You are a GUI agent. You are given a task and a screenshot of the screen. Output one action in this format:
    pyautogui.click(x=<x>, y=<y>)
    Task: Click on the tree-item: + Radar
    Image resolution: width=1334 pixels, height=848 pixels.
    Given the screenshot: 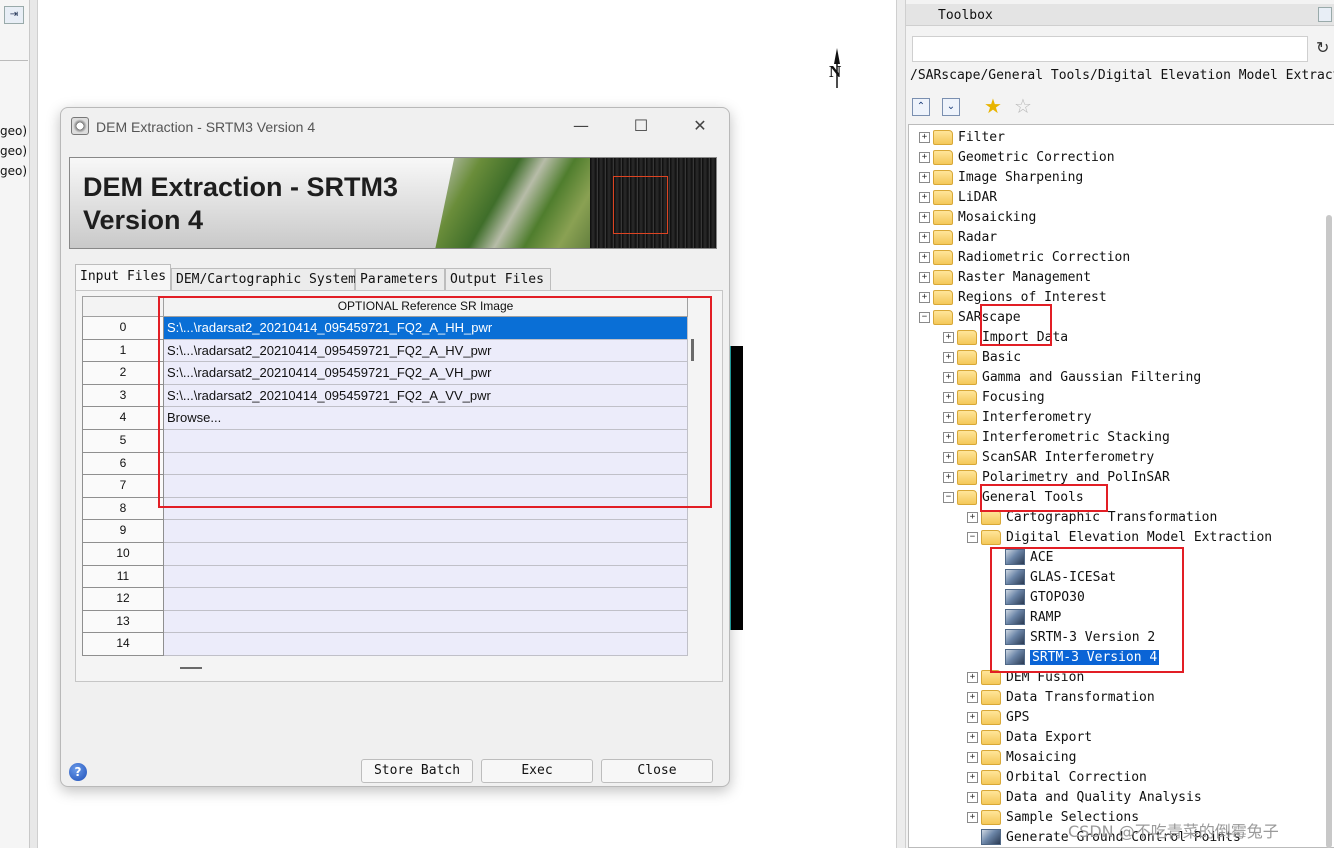 What is the action you would take?
    pyautogui.click(x=958, y=237)
    